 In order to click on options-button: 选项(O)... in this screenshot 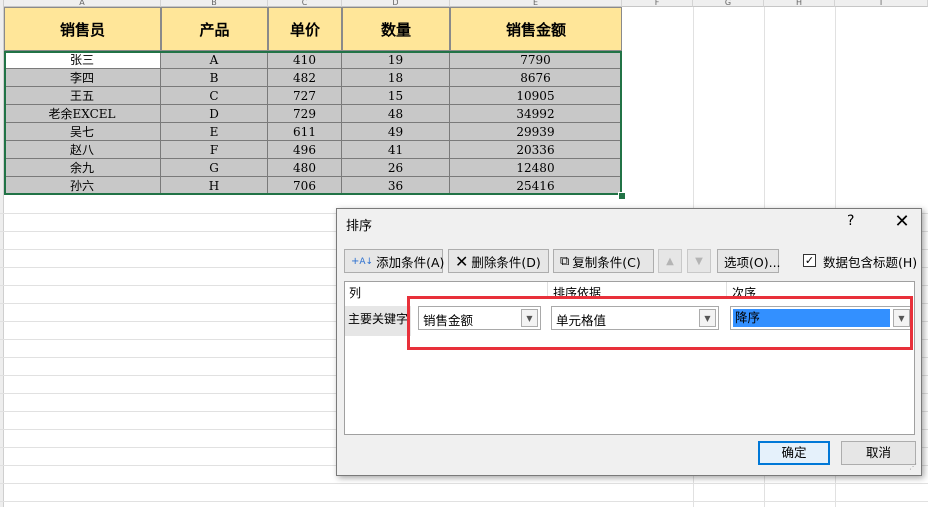, I will do `click(749, 261)`.